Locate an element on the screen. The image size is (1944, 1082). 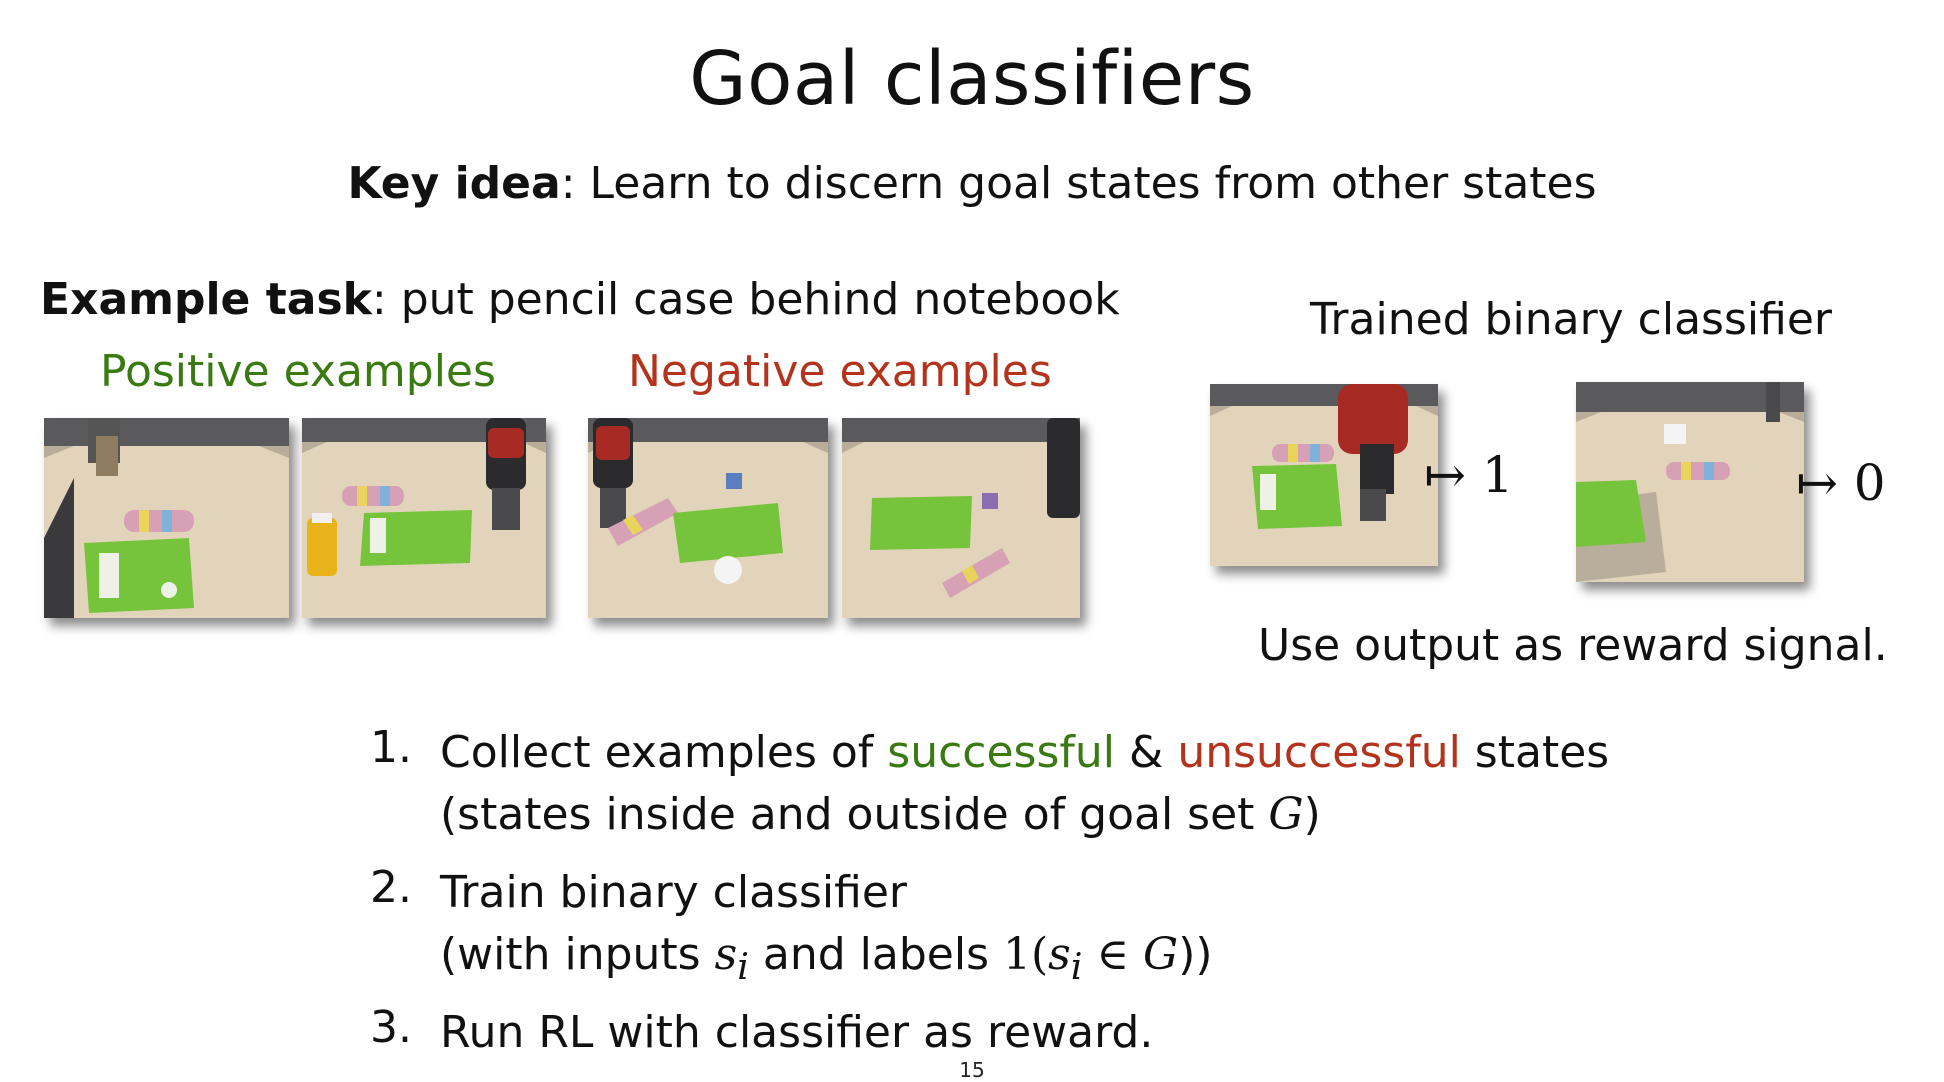
classifier-output-positive: ↦ 1 is located at coordinates (1469, 475).